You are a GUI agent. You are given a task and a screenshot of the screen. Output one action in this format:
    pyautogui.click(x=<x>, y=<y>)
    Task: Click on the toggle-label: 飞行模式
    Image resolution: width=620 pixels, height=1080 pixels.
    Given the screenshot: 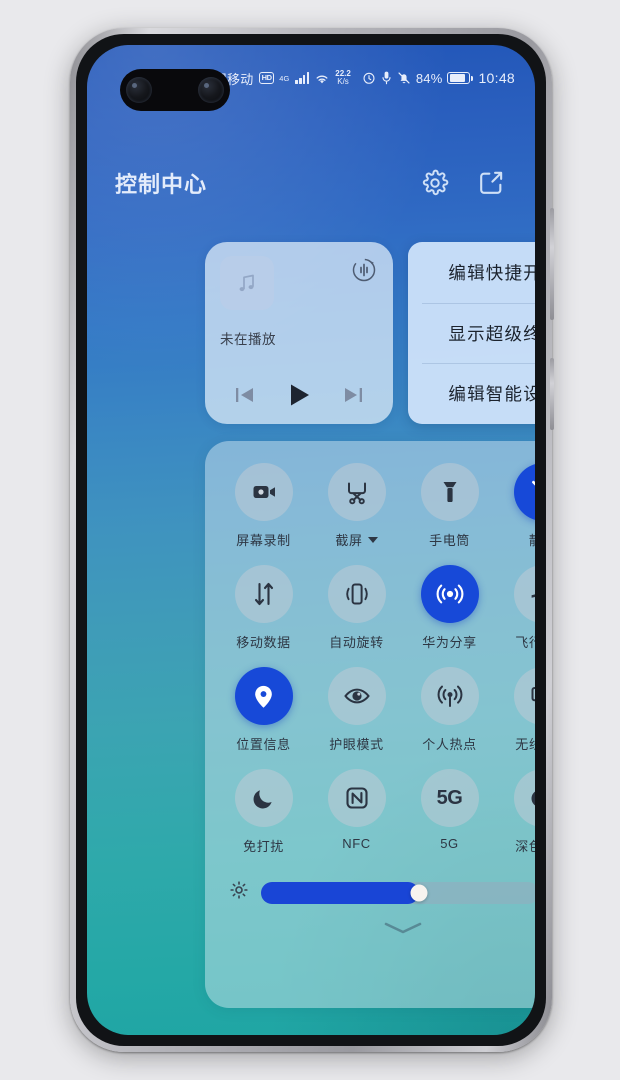 What is the action you would take?
    pyautogui.click(x=525, y=642)
    